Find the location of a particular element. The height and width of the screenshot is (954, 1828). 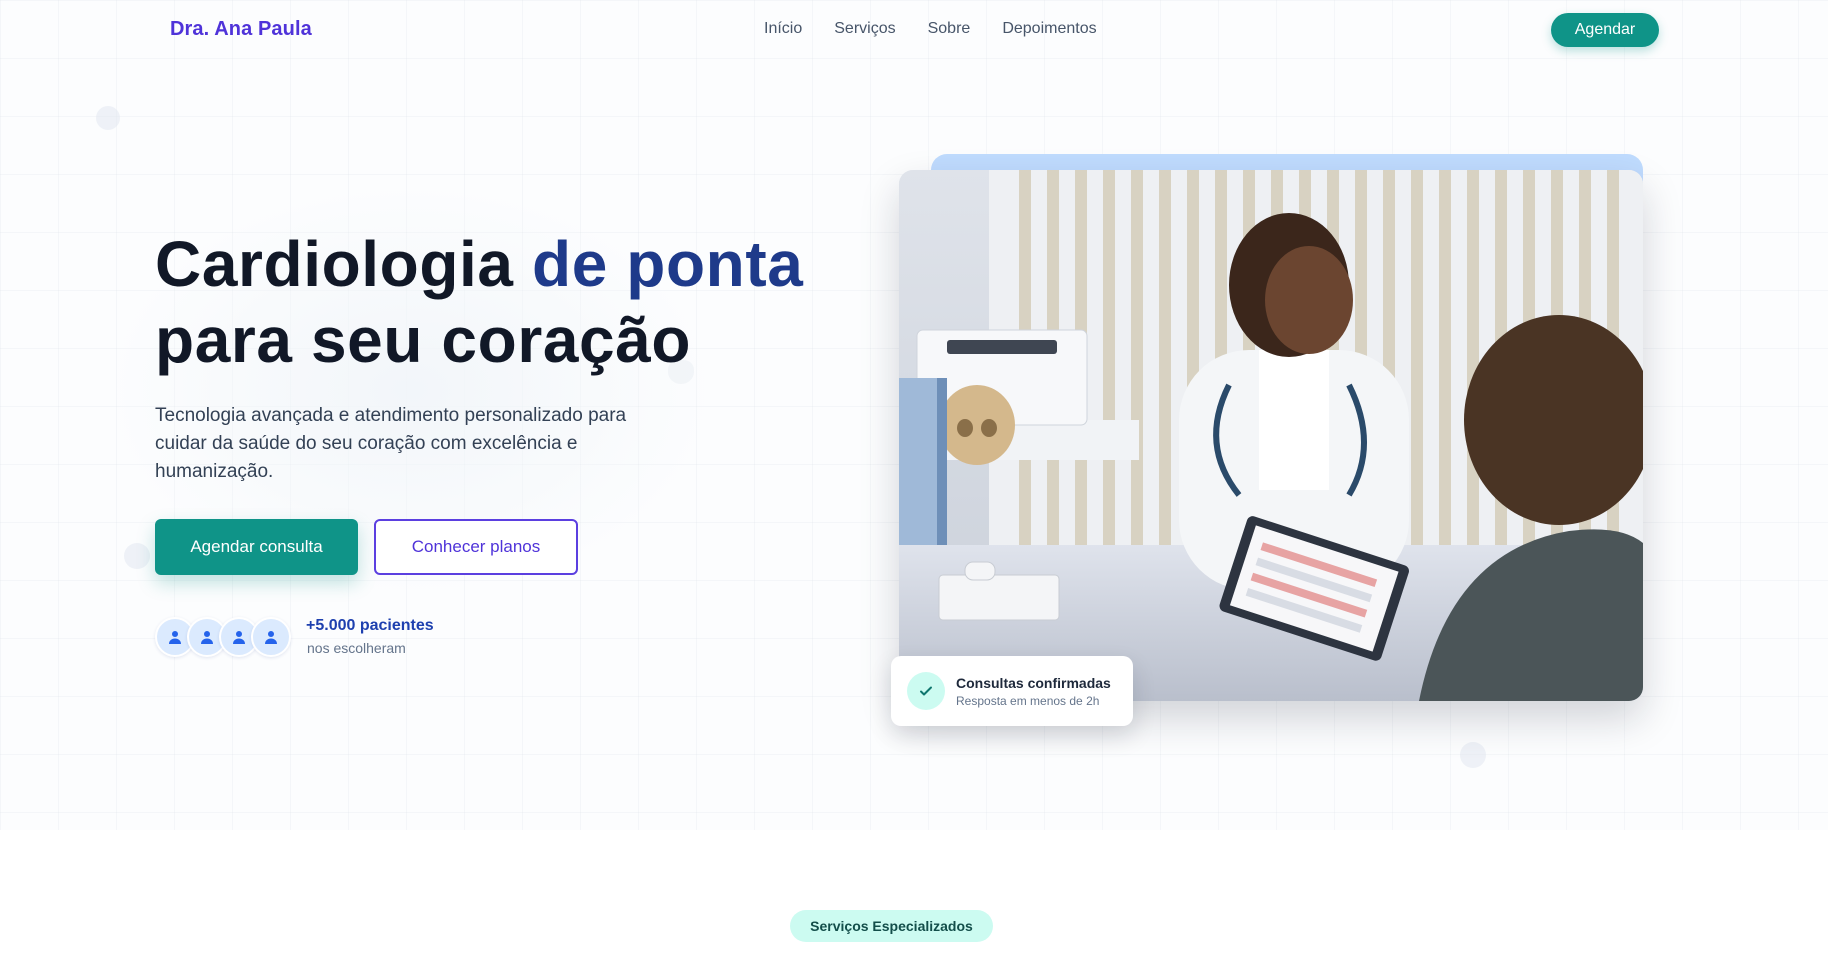

check-icon-wrap is located at coordinates (926, 691).